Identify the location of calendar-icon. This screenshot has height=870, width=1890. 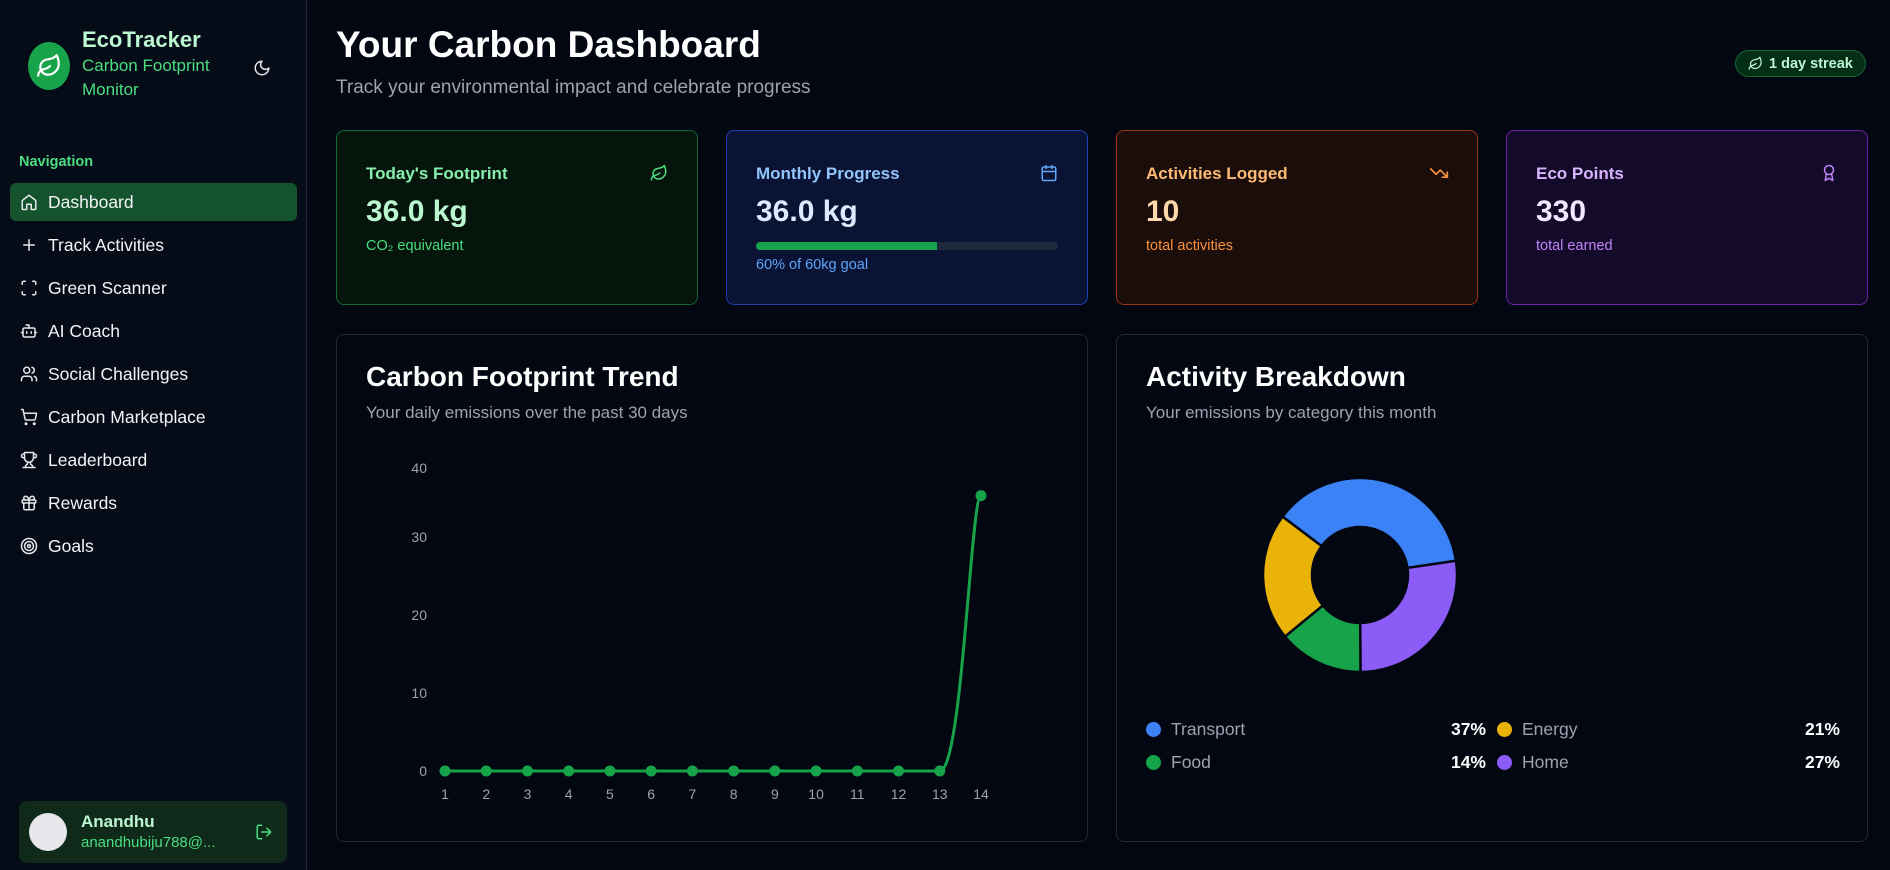
(1049, 173).